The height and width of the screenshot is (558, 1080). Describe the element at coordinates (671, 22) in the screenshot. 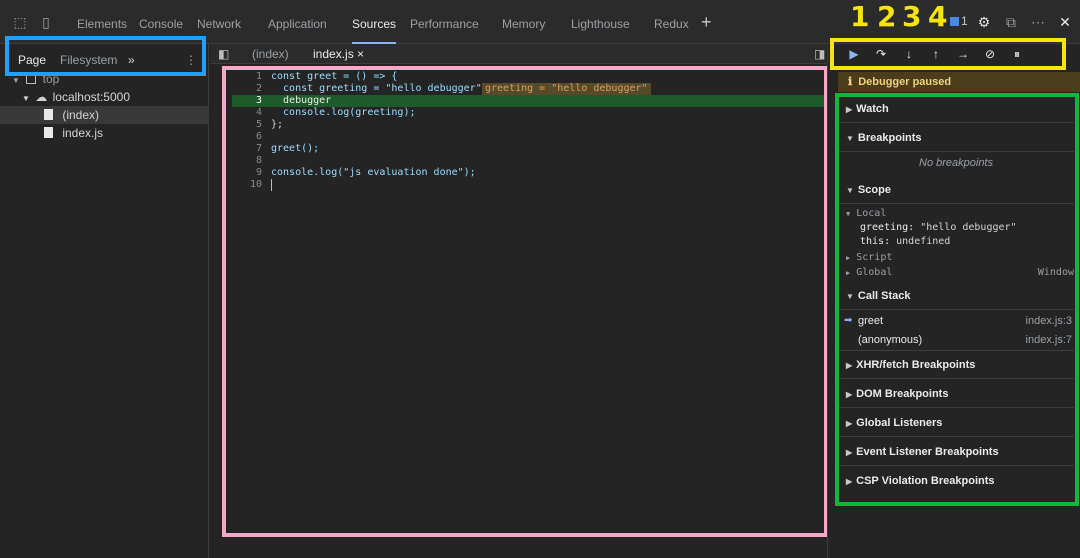

I see `tab-redux: Redux` at that location.